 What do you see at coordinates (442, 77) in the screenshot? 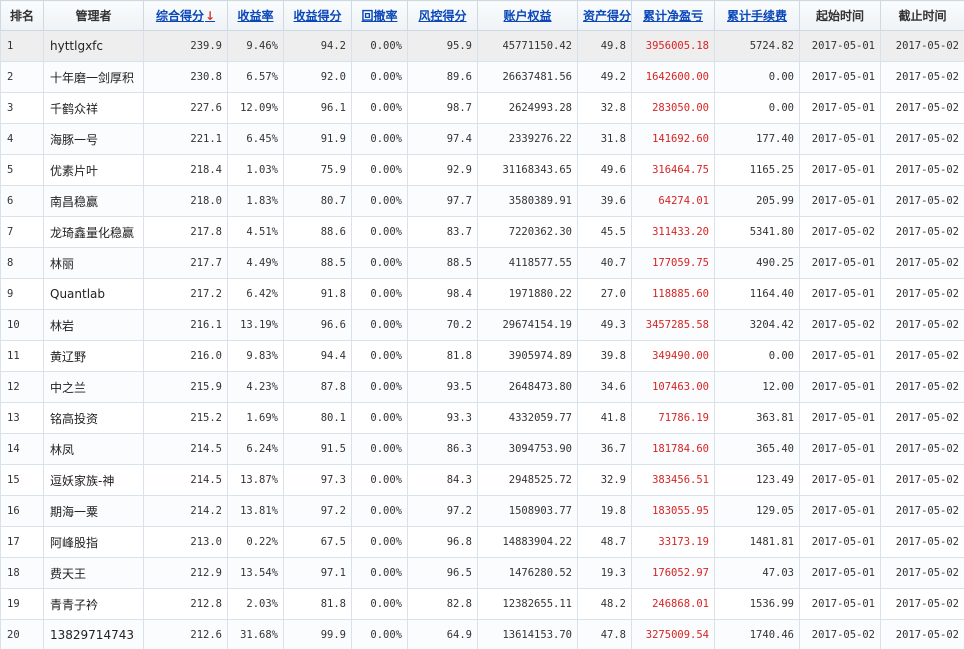
I see `cell-risk-score: 89.6` at bounding box center [442, 77].